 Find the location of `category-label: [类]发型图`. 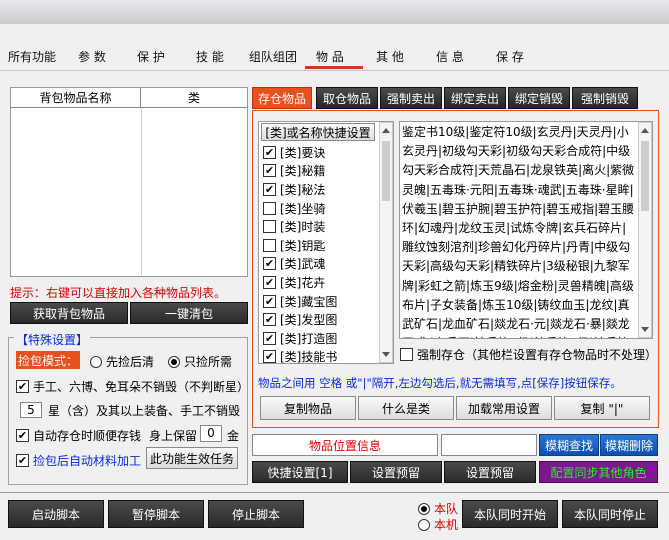

category-label: [类]发型图 is located at coordinates (309, 320).